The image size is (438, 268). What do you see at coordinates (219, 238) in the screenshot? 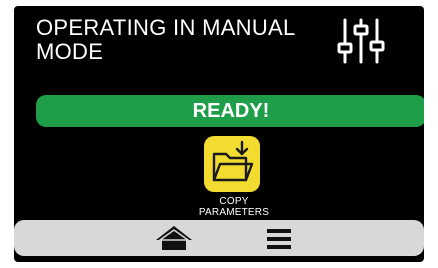
I see `bottom-navigation-bar` at bounding box center [219, 238].